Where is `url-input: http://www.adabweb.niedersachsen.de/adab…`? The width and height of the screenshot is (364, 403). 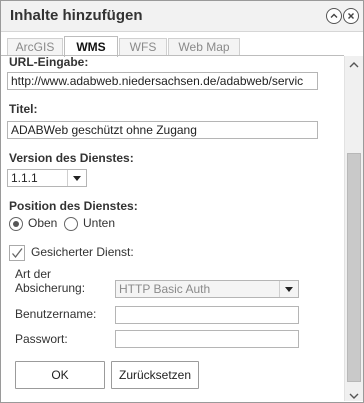
url-input: http://www.adabweb.niedersachsen.de/adab… is located at coordinates (162, 81).